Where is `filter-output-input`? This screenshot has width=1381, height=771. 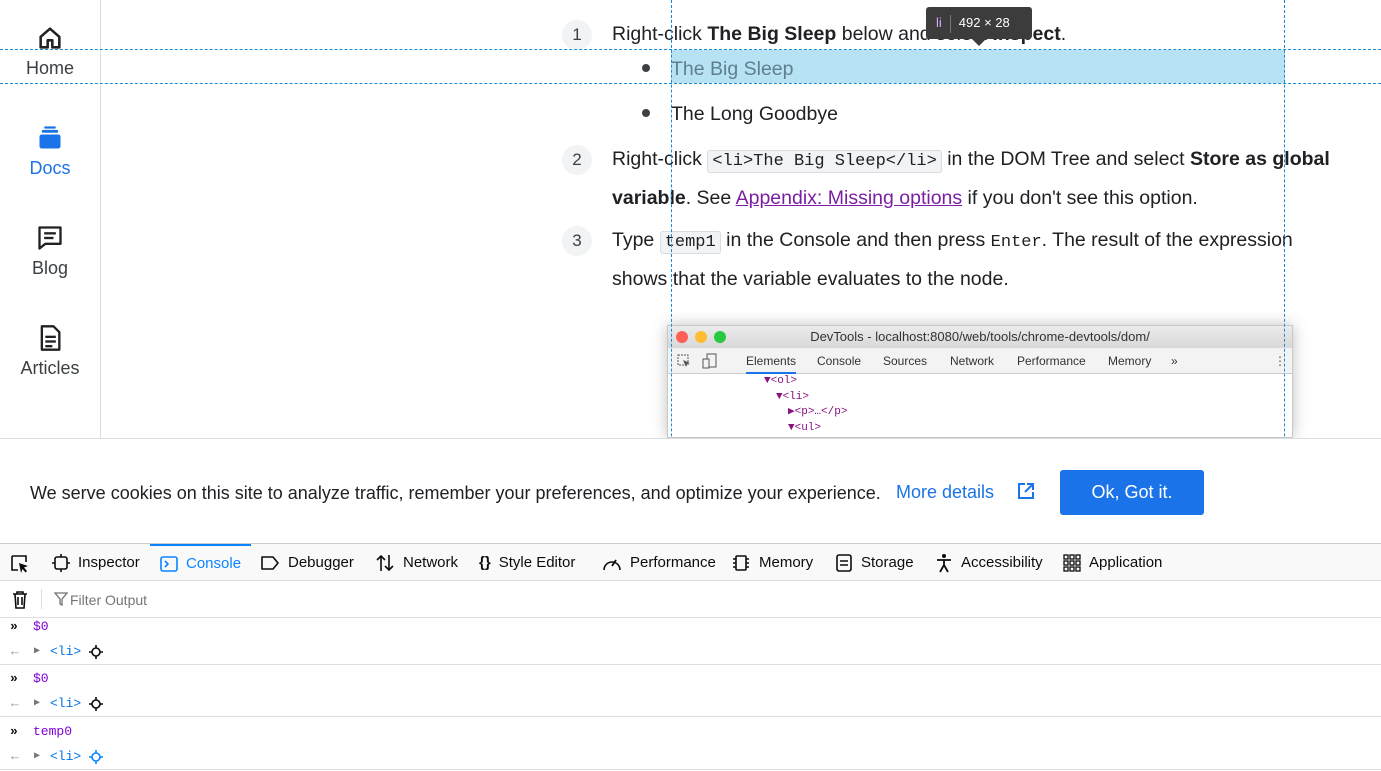 filter-output-input is located at coordinates (370, 600).